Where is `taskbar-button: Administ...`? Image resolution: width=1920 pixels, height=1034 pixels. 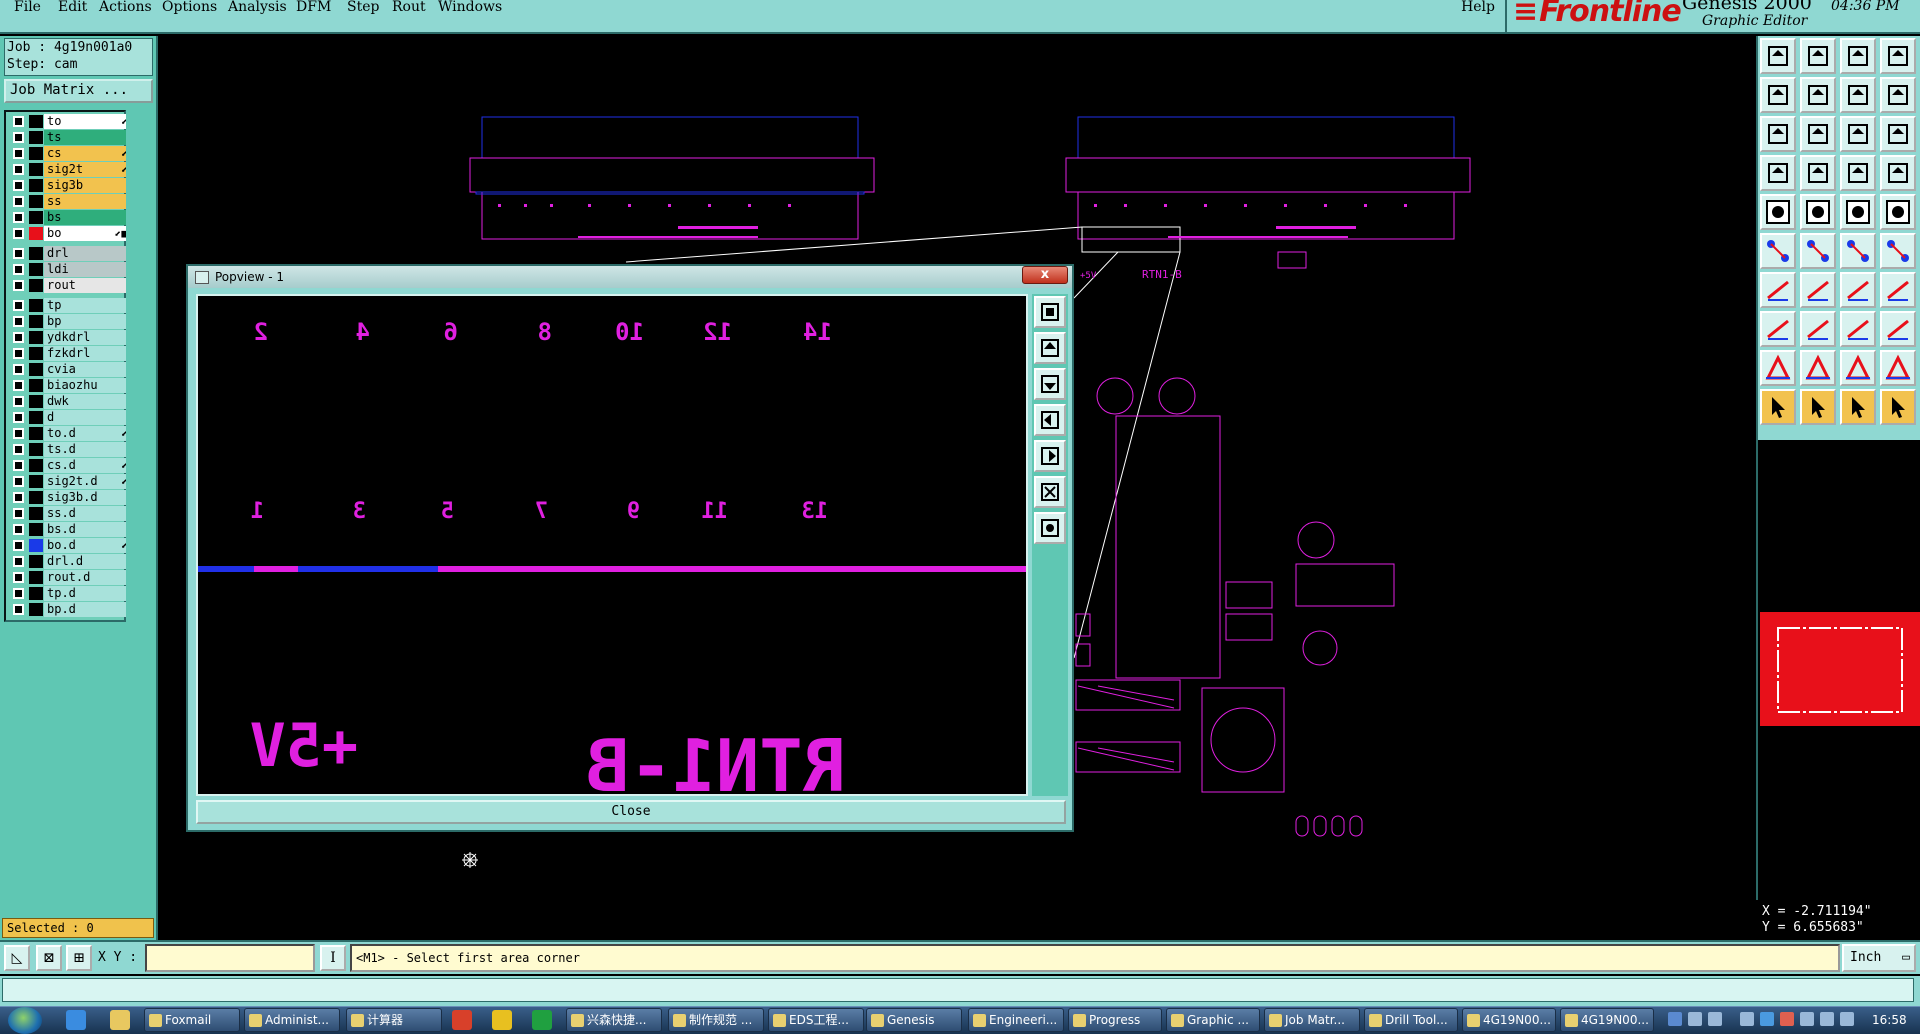
taskbar-button: Administ... is located at coordinates (292, 1020).